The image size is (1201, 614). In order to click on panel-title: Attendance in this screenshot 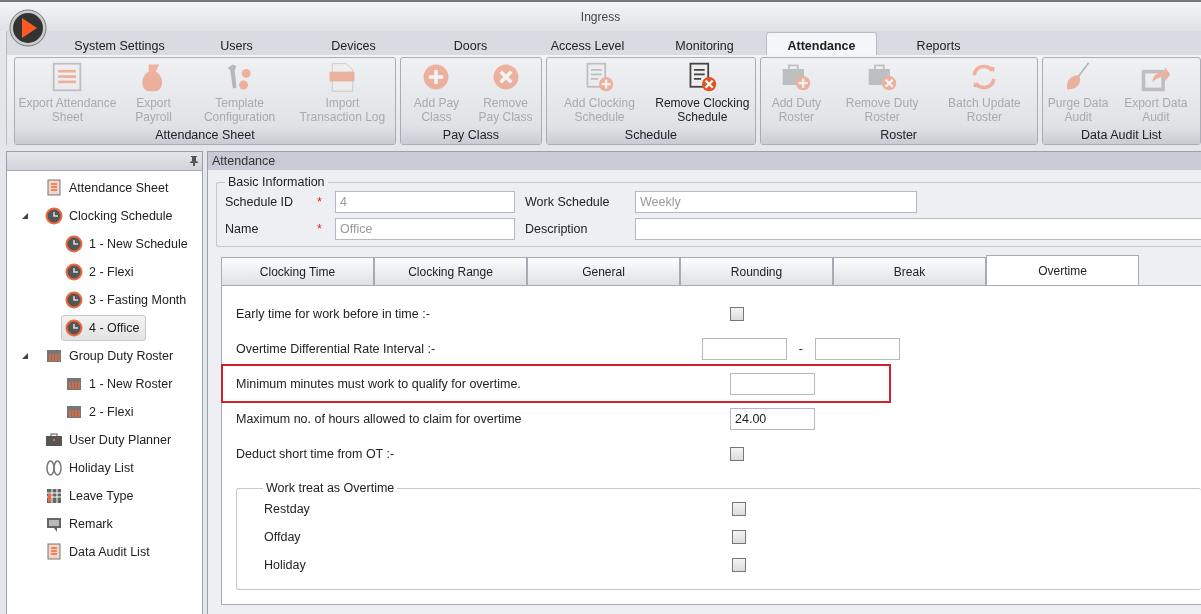, I will do `click(704, 161)`.